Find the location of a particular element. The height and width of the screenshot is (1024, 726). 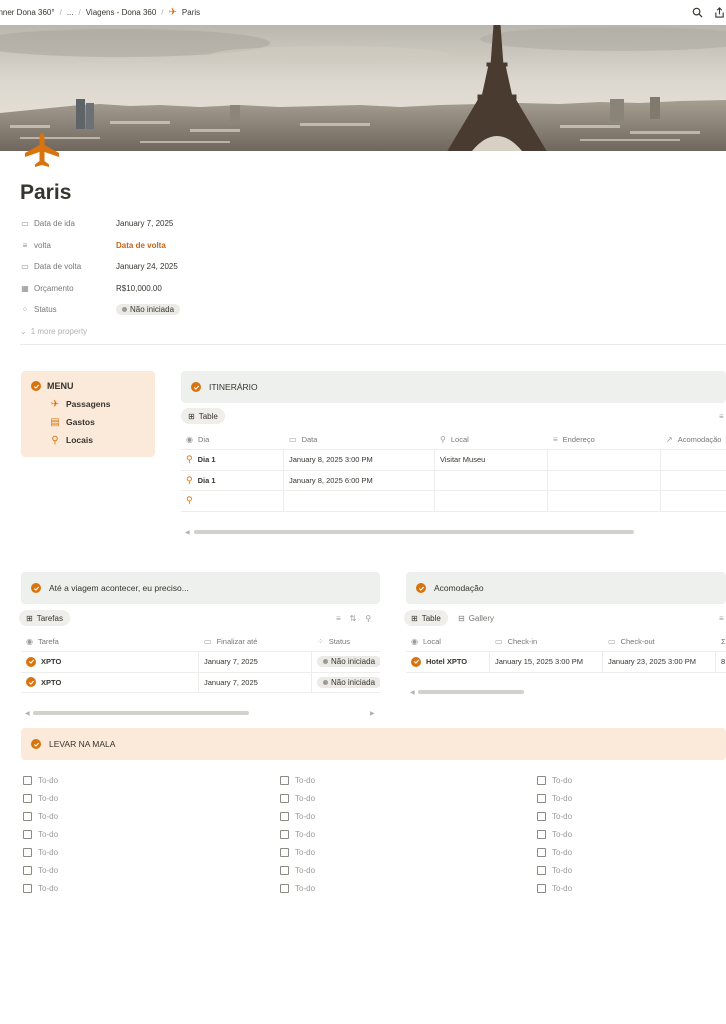

property-orcamento: ▦ Orçamento R$10,000.00 is located at coordinates (220, 289).